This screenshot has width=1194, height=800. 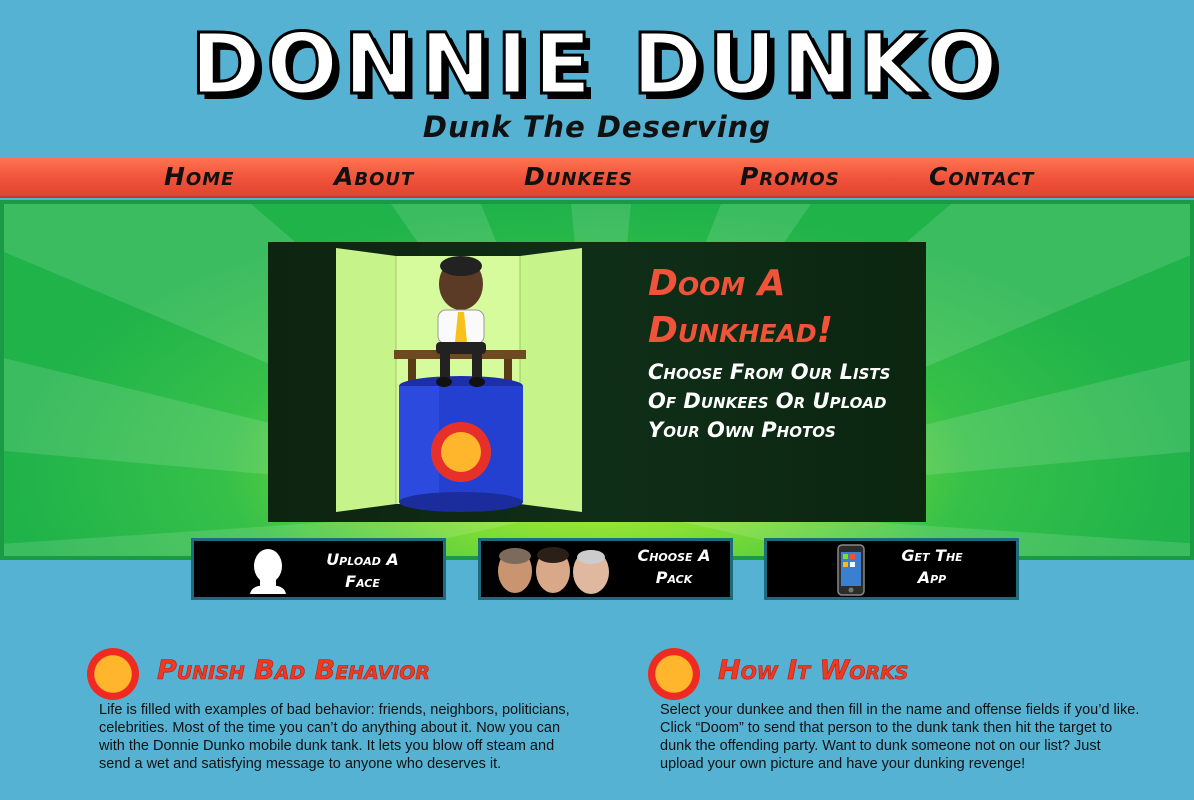 What do you see at coordinates (813, 671) in the screenshot?
I see `section-title-how: How It Works` at bounding box center [813, 671].